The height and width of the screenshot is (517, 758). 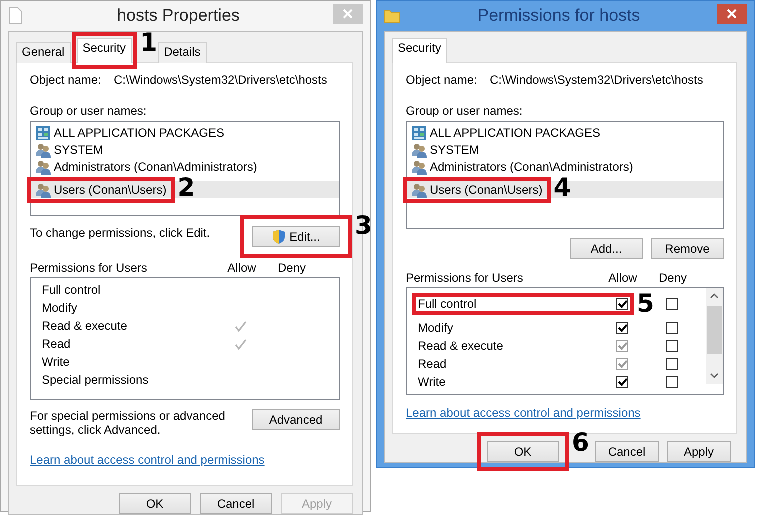 What do you see at coordinates (559, 16) in the screenshot?
I see `window-title: Permissions for hosts` at bounding box center [559, 16].